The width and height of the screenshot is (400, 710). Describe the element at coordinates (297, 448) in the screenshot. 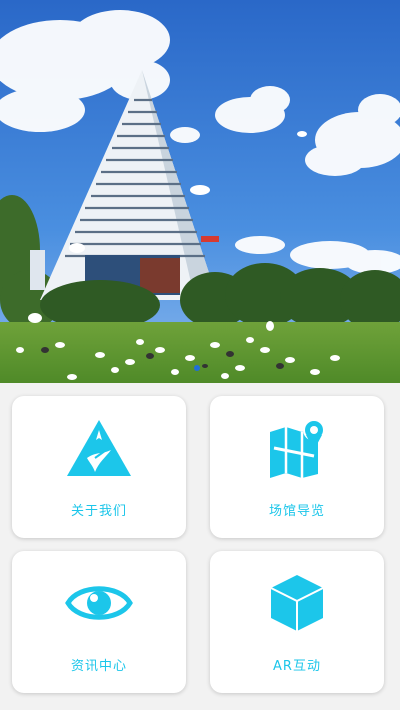

I see `map-pin-icon` at that location.